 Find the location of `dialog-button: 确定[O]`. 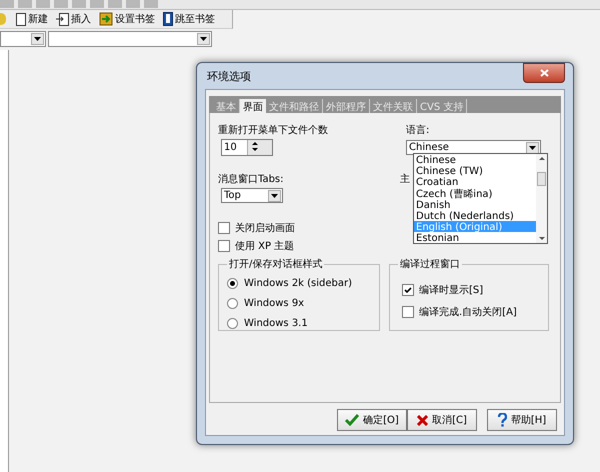

dialog-button: 确定[O] is located at coordinates (372, 420).